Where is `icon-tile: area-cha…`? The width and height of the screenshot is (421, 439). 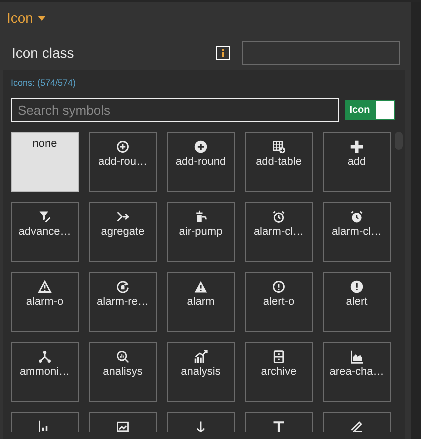
icon-tile: area-cha… is located at coordinates (357, 372).